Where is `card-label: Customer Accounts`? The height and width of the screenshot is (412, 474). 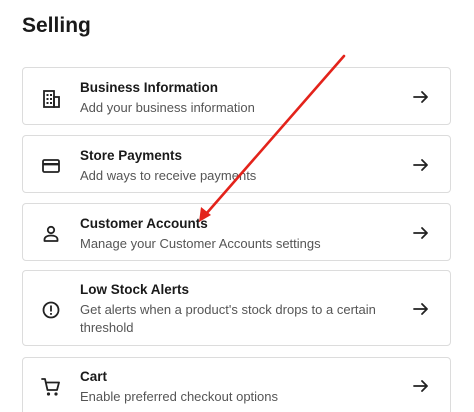
card-label: Customer Accounts is located at coordinates (144, 223).